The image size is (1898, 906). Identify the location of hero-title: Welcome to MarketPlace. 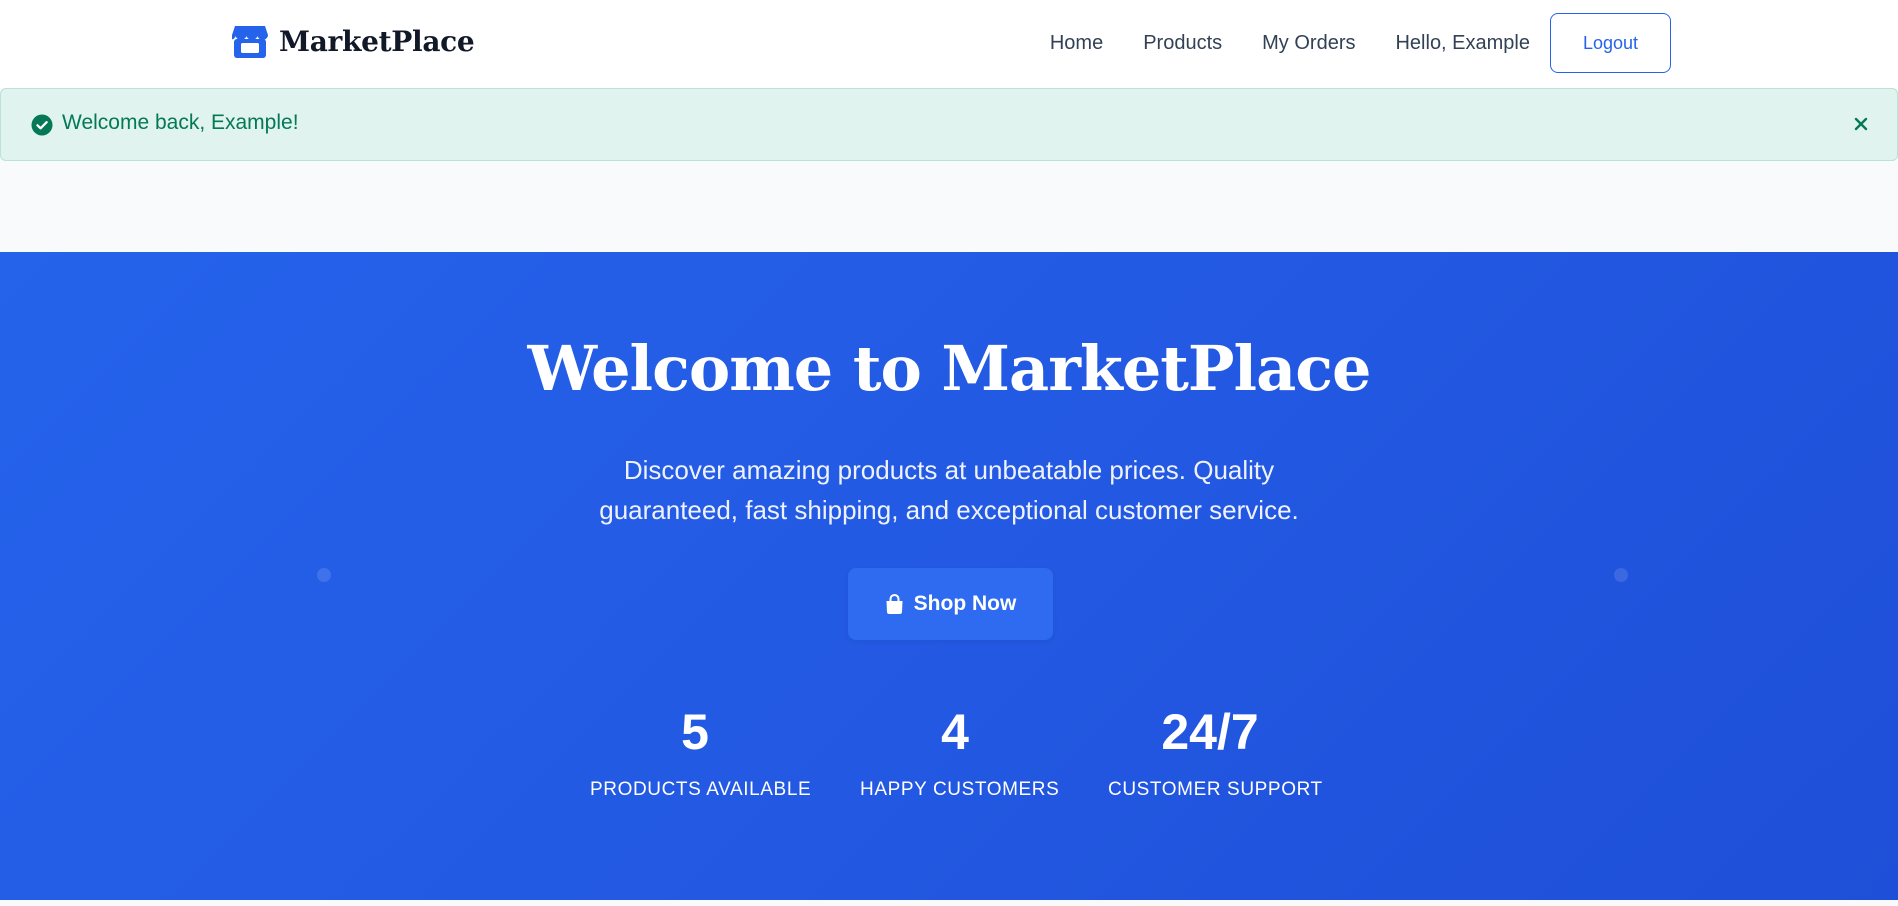
(949, 368).